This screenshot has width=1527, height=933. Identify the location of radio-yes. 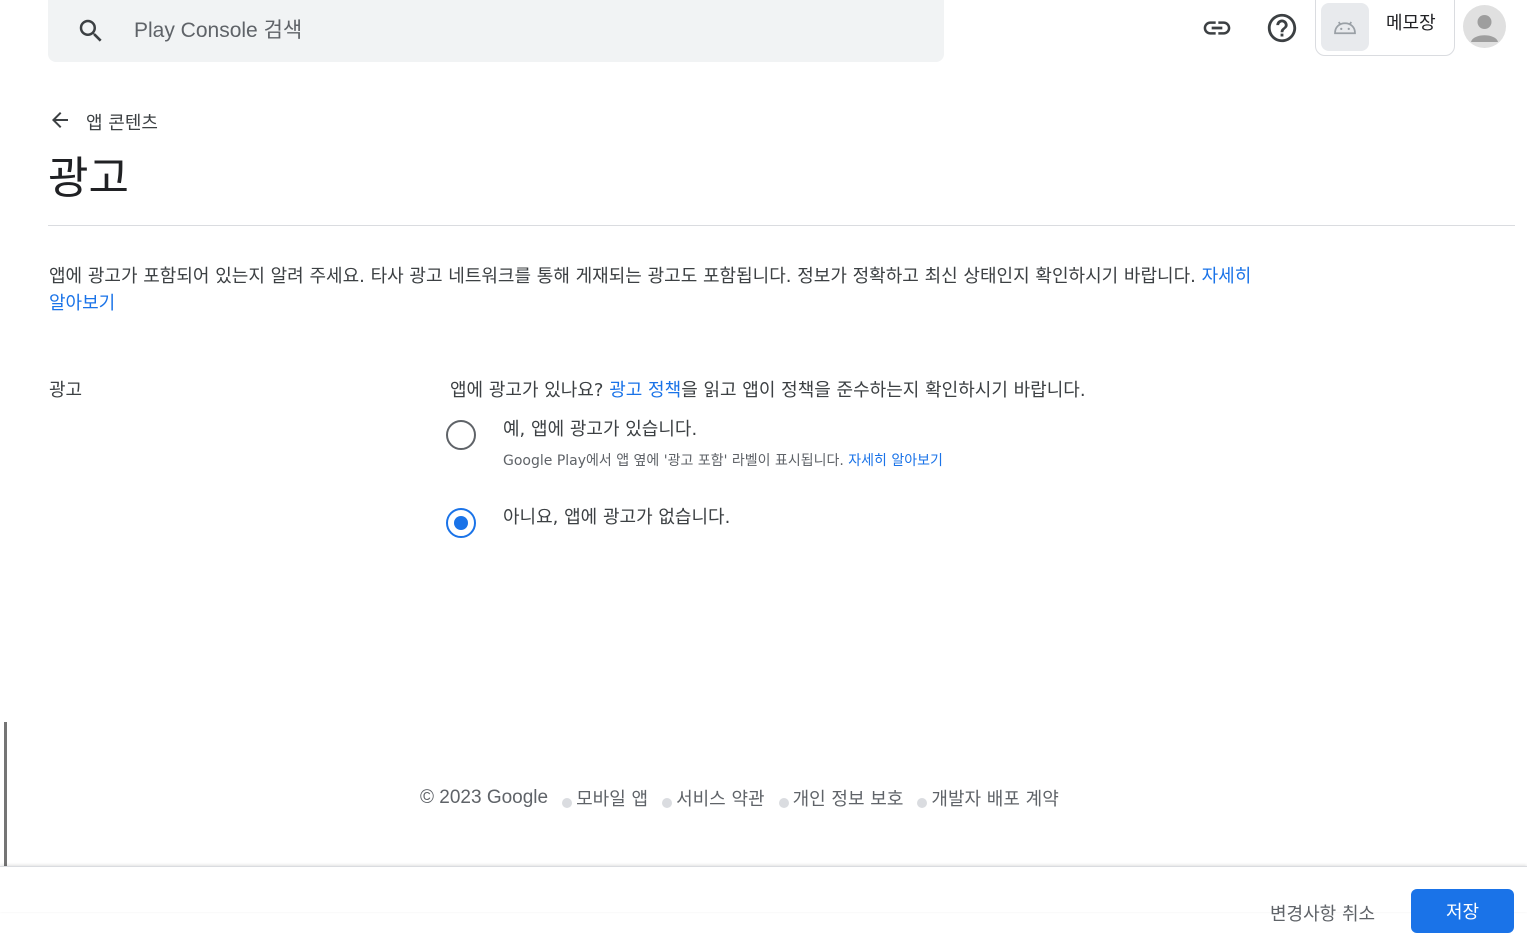
(461, 435).